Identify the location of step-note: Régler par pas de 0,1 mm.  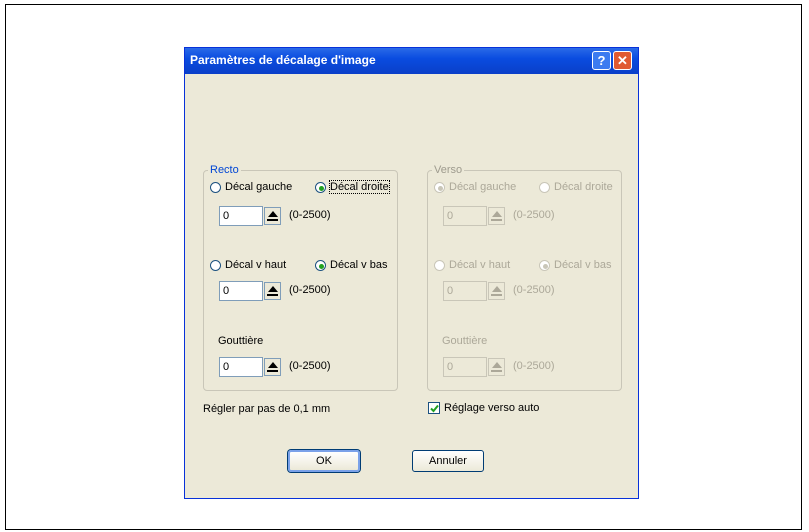
(267, 409).